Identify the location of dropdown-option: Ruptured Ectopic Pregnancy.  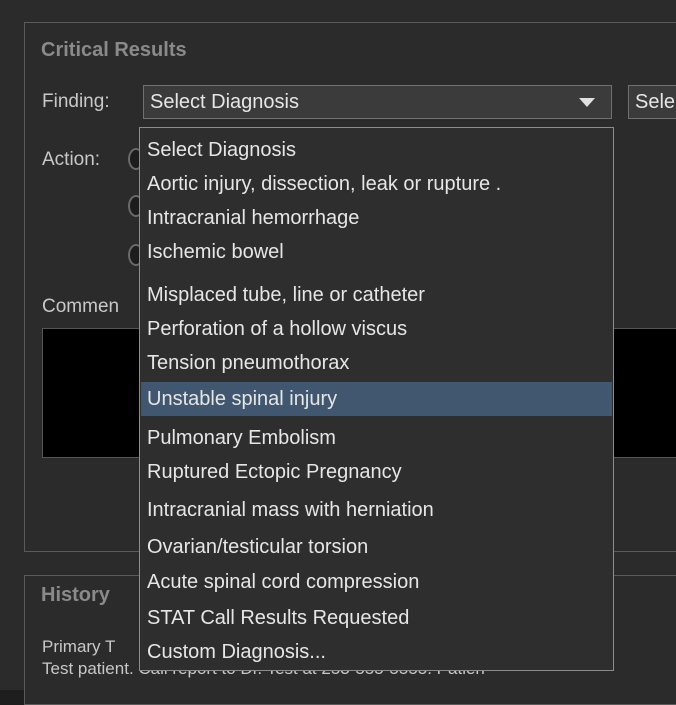
(376, 472).